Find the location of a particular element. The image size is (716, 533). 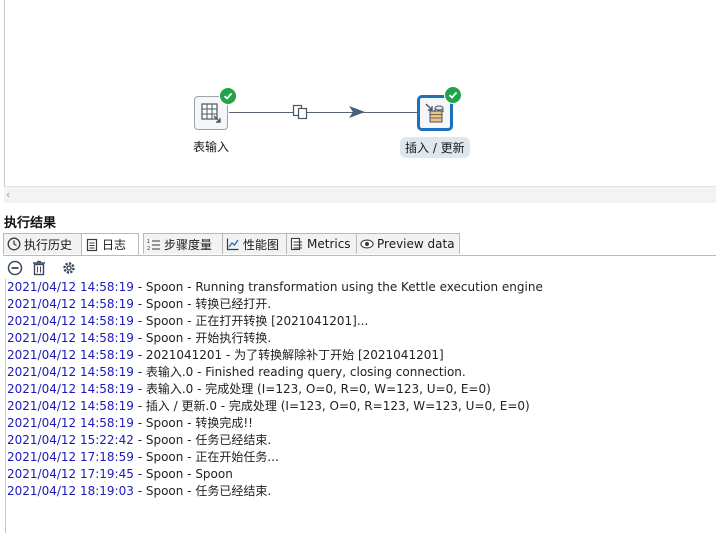

performance-chart-icon is located at coordinates (233, 244).